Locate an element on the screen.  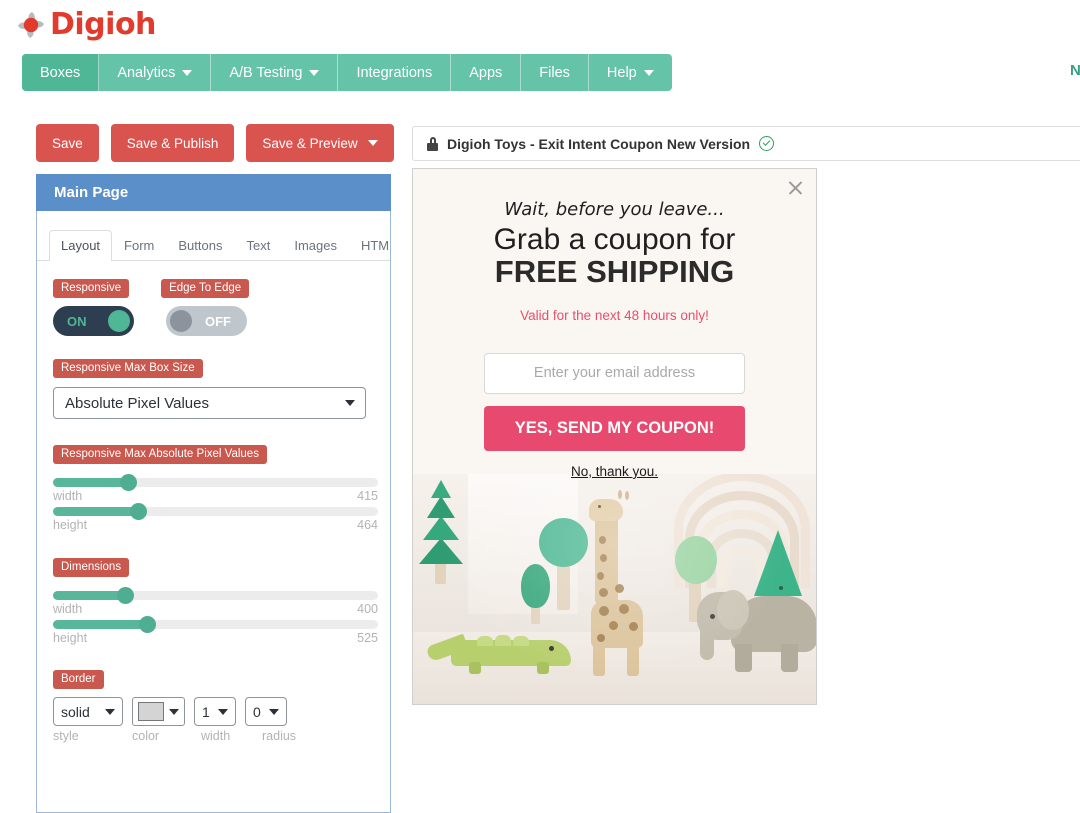
nav-item-integrations: Integrations is located at coordinates (395, 72).